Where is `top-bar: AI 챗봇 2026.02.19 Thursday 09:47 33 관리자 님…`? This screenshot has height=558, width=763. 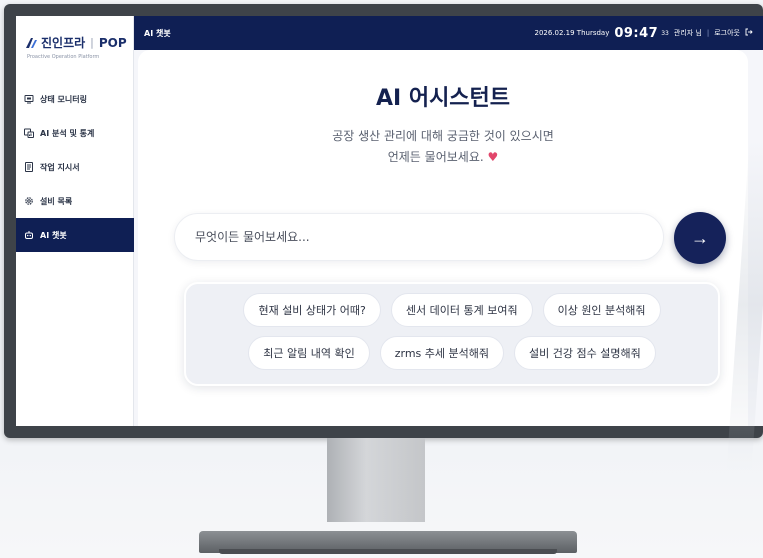
top-bar: AI 챗봇 2026.02.19 Thursday 09:47 33 관리자 님… is located at coordinates (448, 33).